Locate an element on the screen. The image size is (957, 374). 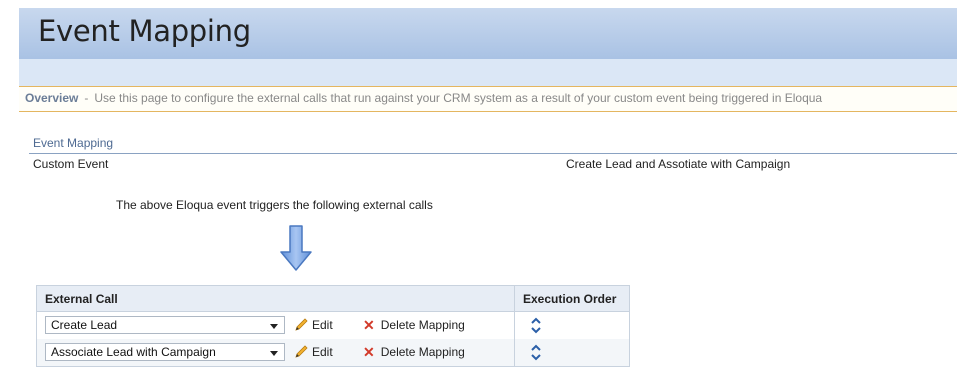
title-bar: Event Mapping is located at coordinates (488, 33).